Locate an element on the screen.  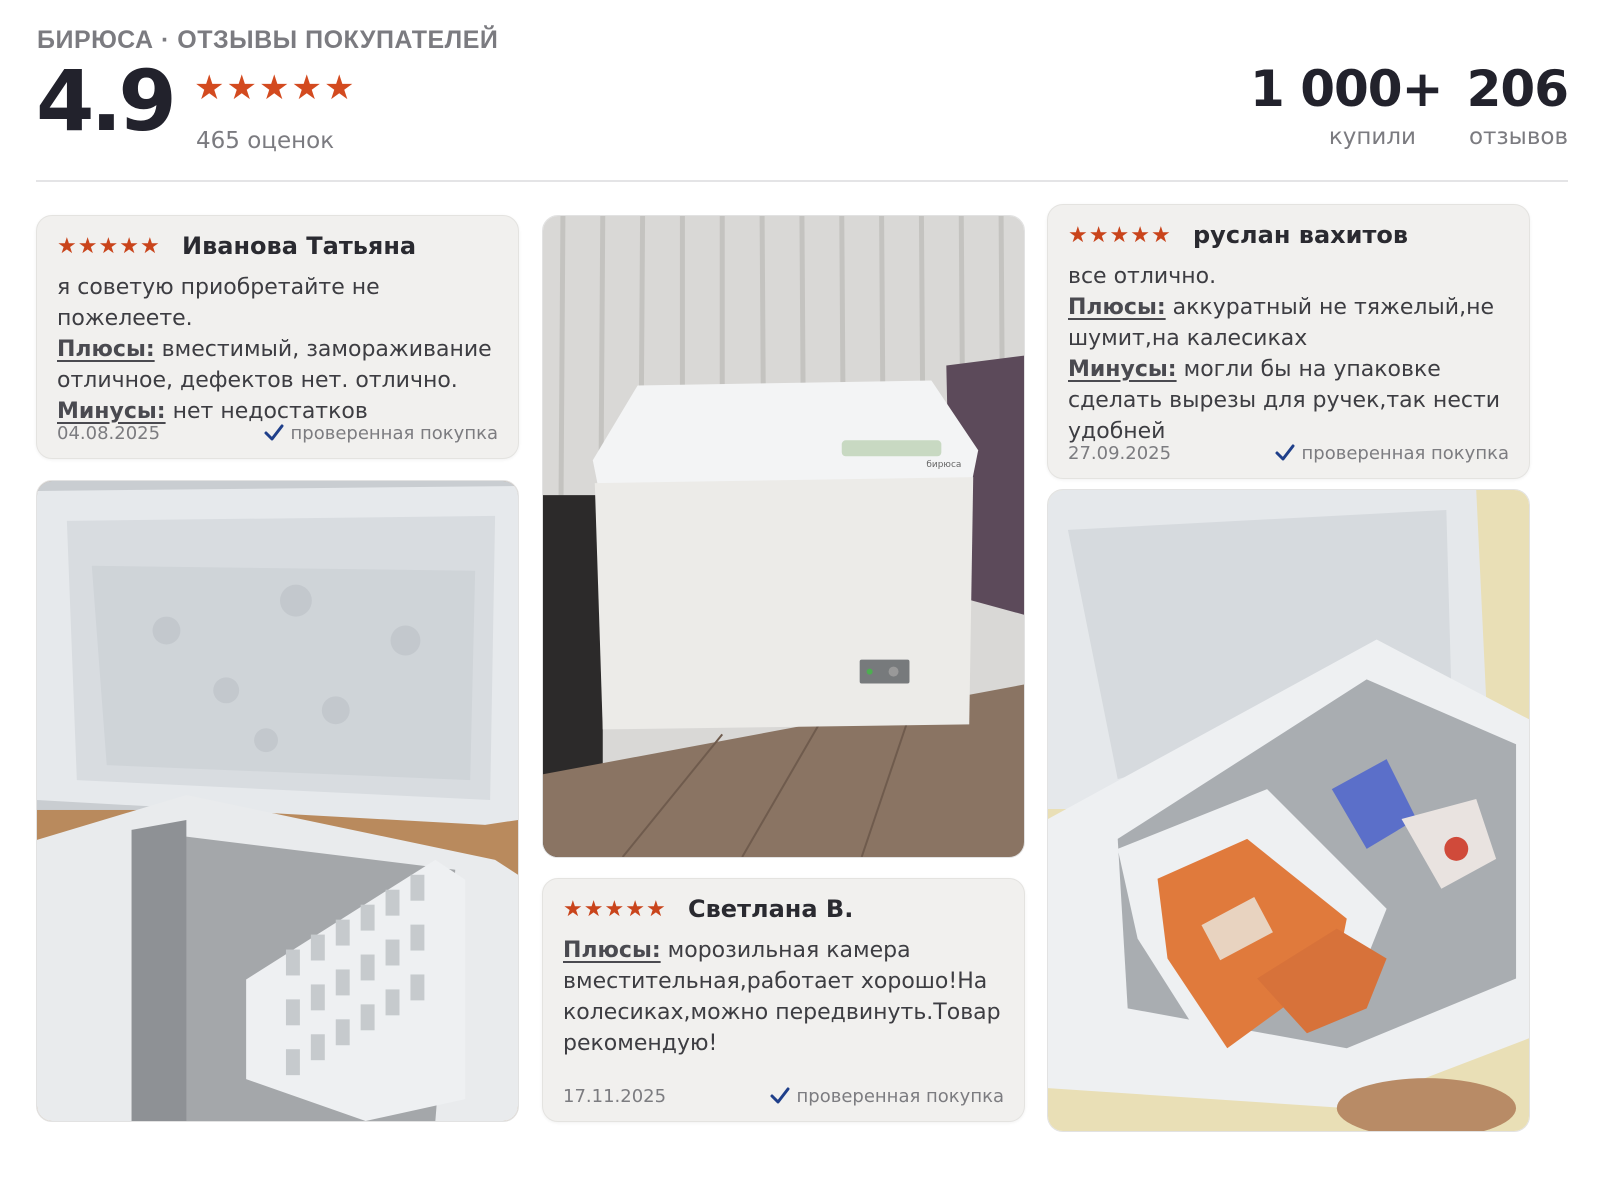
ratings-count: 465 оценок is located at coordinates (265, 141).